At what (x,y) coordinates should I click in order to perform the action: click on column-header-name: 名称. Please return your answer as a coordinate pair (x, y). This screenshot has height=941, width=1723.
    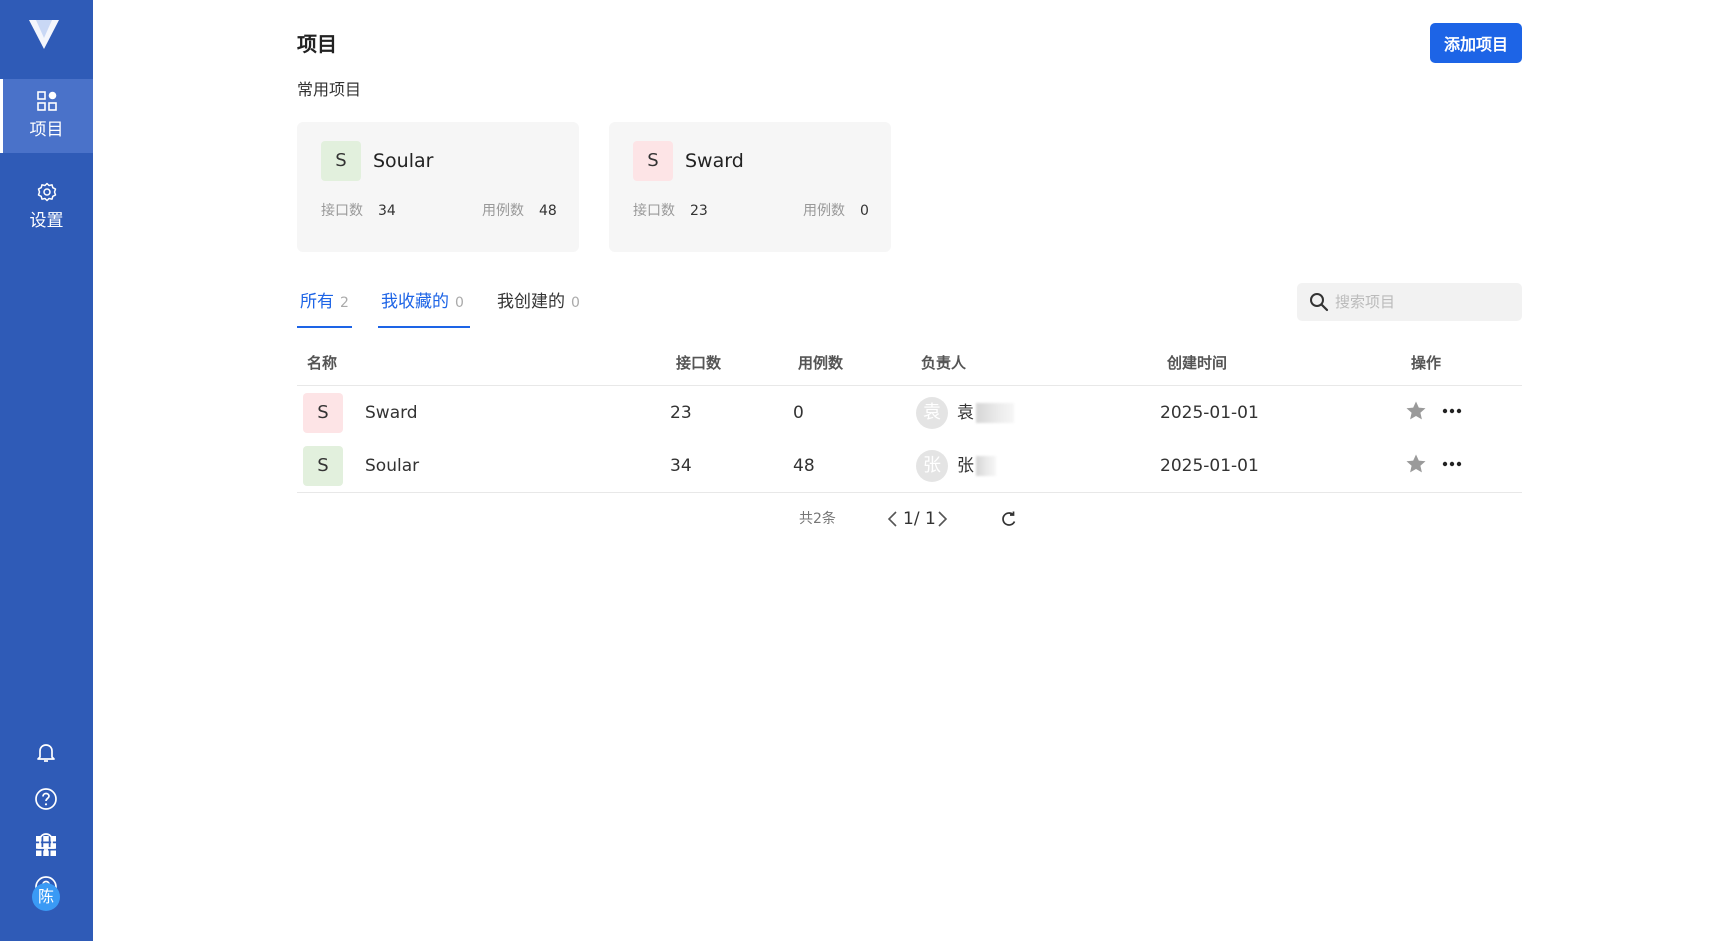
    Looking at the image, I should click on (322, 363).